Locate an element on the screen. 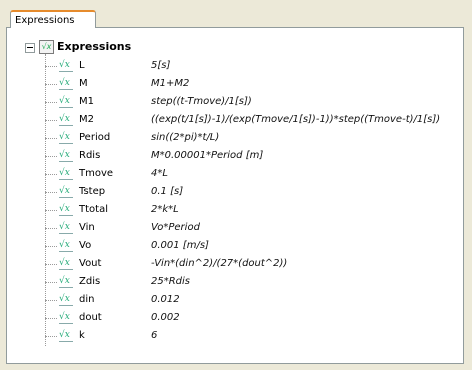  expression-value: step((t-Tmove)/1[s]) is located at coordinates (201, 101).